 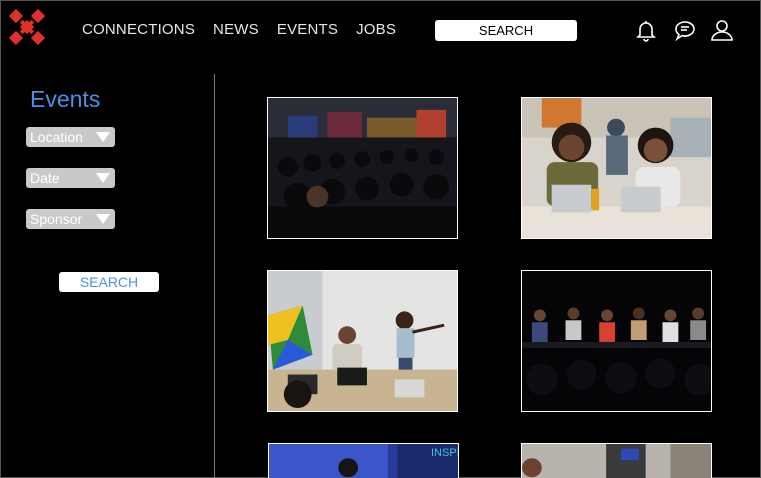 What do you see at coordinates (362, 341) in the screenshot?
I see `event-photo-presenter-whiteboard` at bounding box center [362, 341].